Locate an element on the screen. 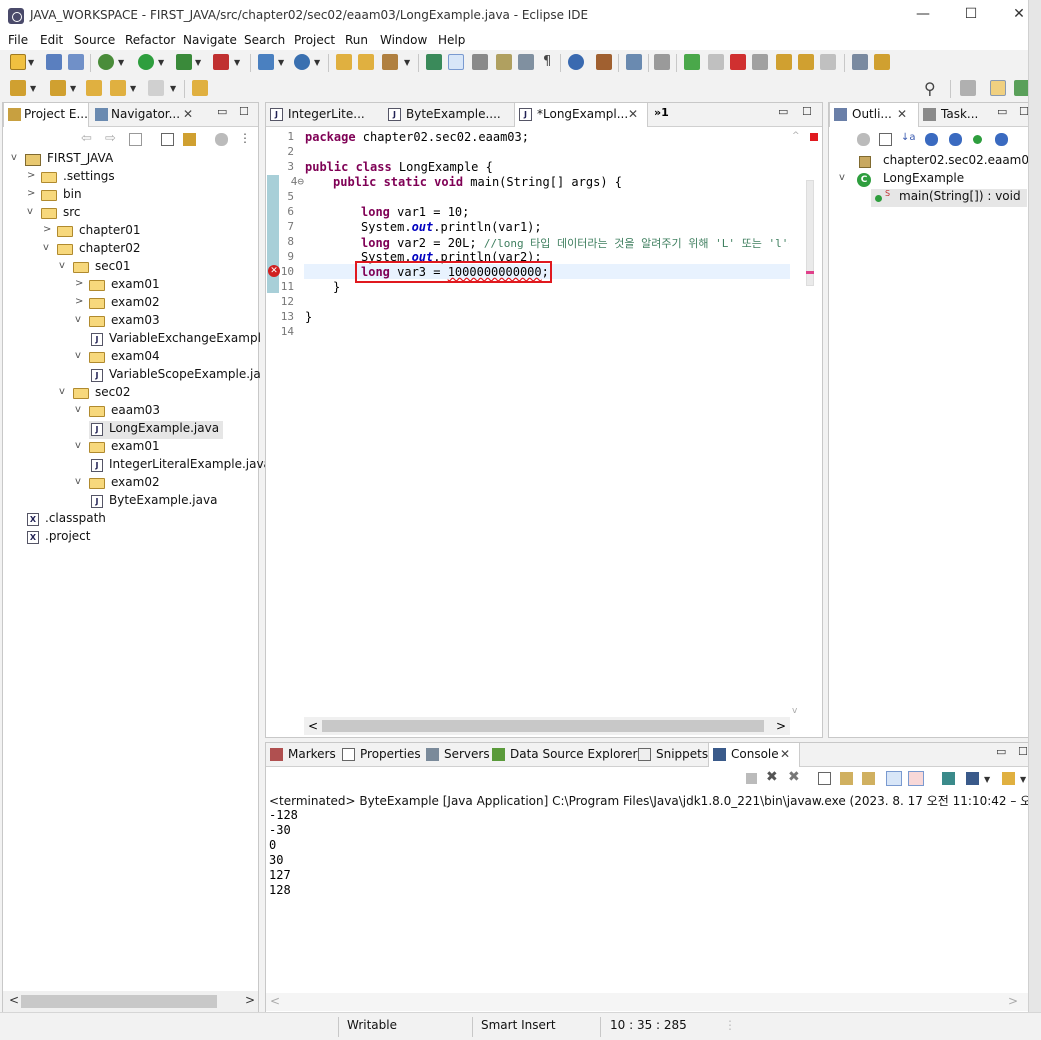 The width and height of the screenshot is (1041, 1040). view-menu-icon: ⋮ is located at coordinates (245, 138).